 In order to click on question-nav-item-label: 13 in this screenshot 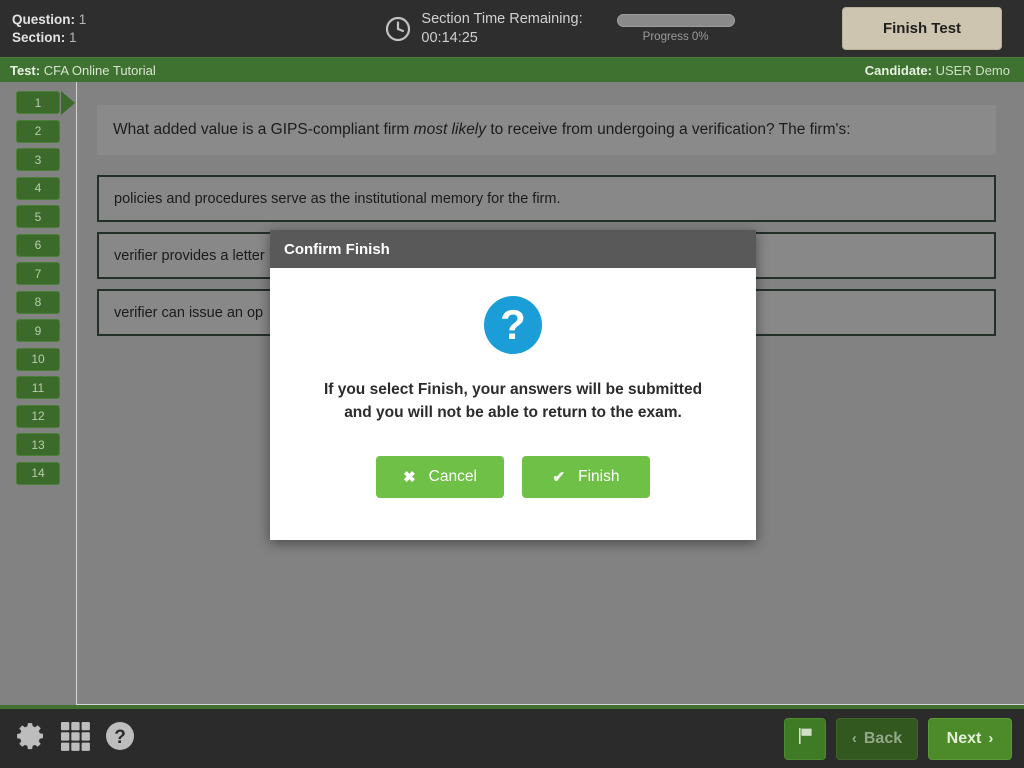, I will do `click(38, 444)`.